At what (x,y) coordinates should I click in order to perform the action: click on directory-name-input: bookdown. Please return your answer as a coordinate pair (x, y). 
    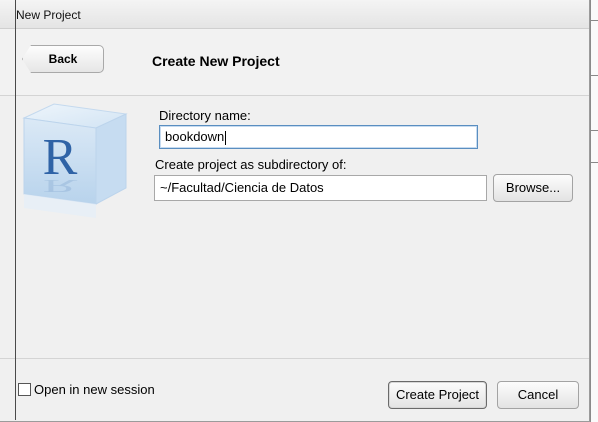
    Looking at the image, I should click on (318, 137).